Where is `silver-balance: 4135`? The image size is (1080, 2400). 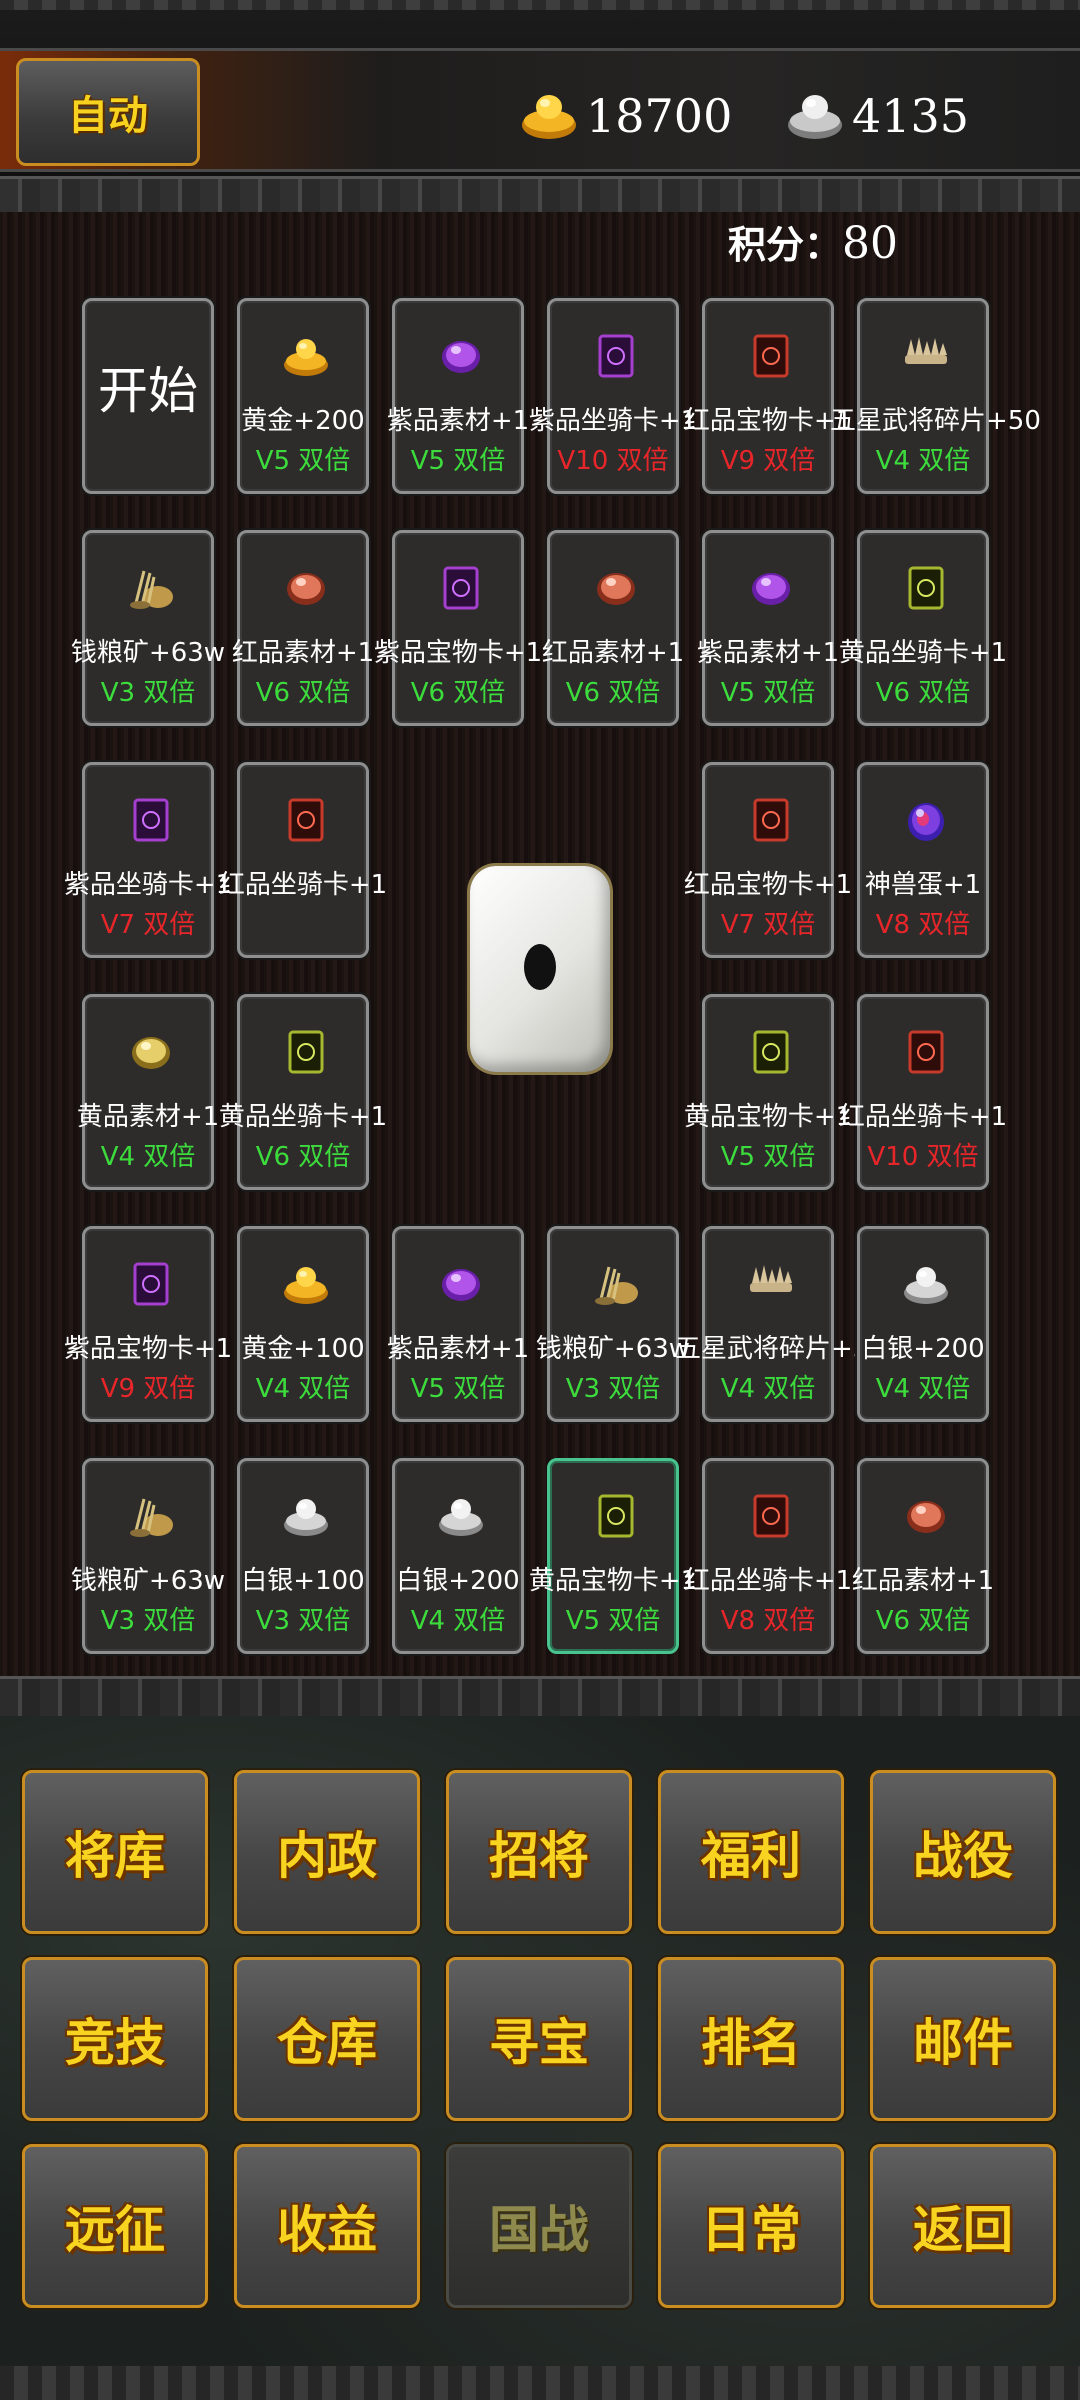
silver-balance: 4135 is located at coordinates (876, 116).